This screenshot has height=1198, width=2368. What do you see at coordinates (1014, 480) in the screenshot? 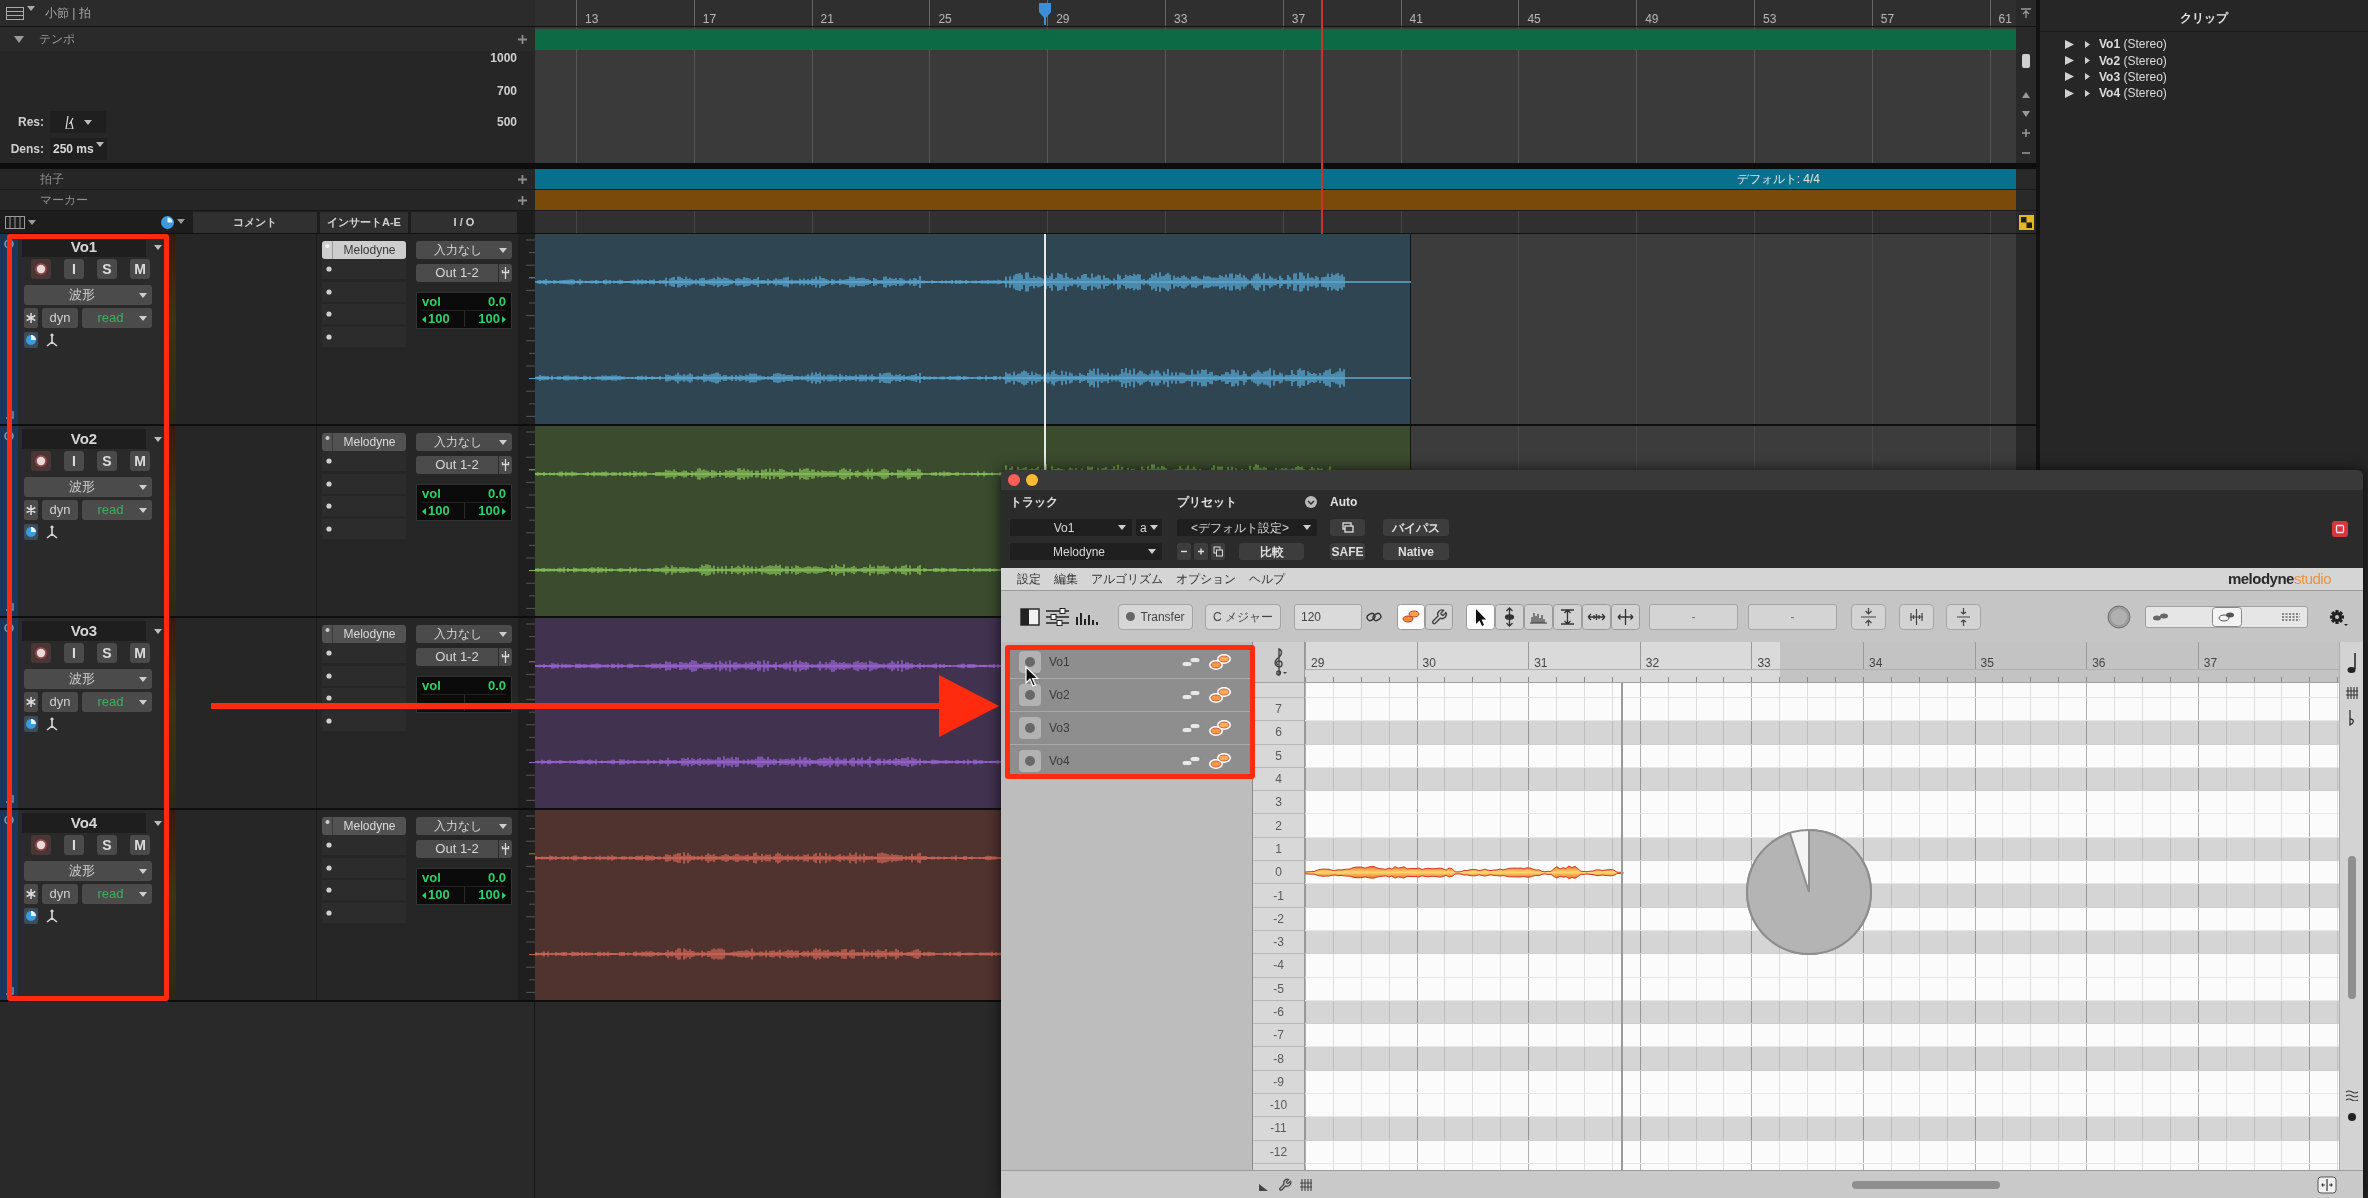
I see `close-icon` at bounding box center [1014, 480].